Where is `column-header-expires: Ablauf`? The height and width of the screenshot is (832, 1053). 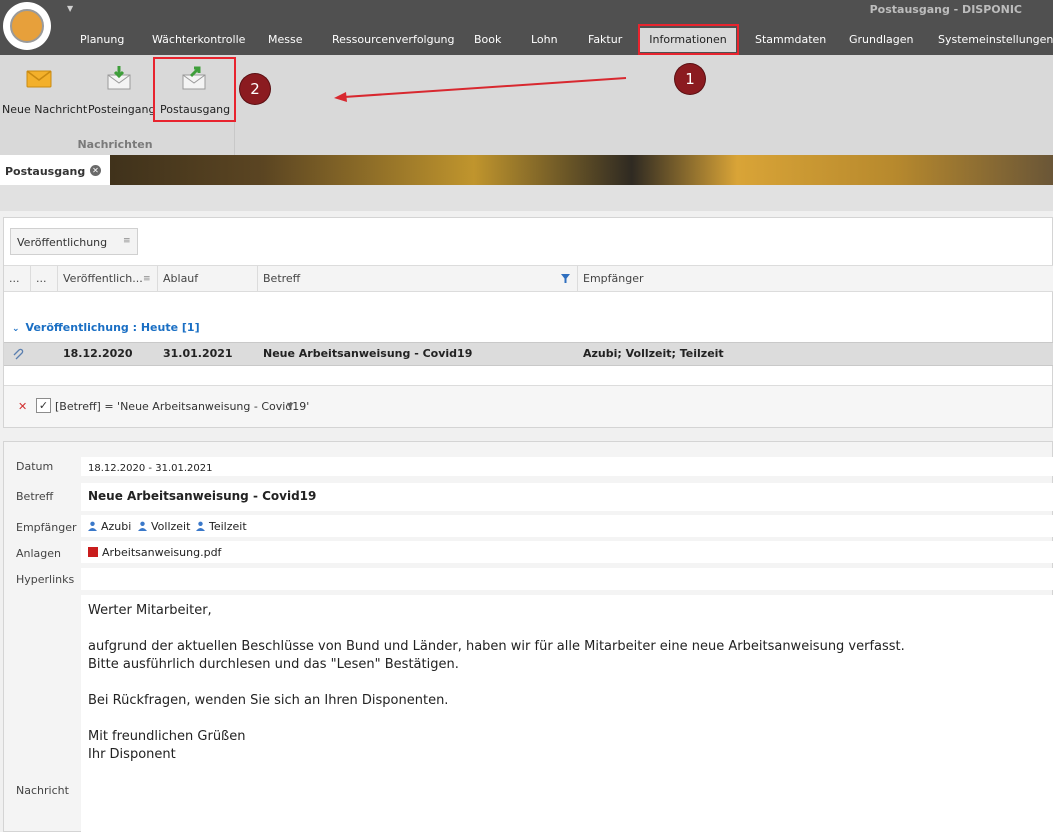 column-header-expires: Ablauf is located at coordinates (208, 279).